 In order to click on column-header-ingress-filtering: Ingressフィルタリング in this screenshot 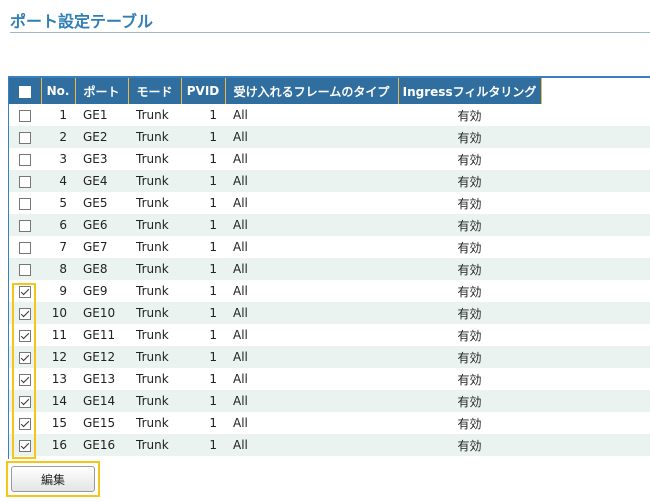, I will do `click(470, 91)`.